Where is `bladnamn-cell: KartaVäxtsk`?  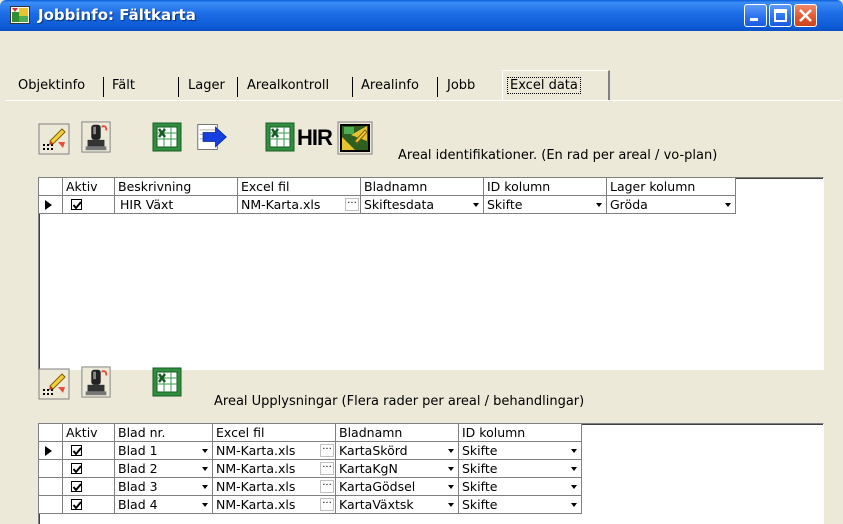
bladnamn-cell: KartaVäxtsk is located at coordinates (397, 505).